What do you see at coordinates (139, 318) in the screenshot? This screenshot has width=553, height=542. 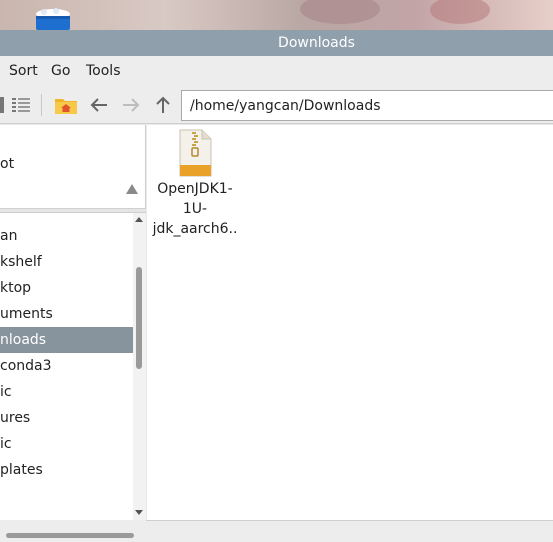 I see `scrollbar-thumb` at bounding box center [139, 318].